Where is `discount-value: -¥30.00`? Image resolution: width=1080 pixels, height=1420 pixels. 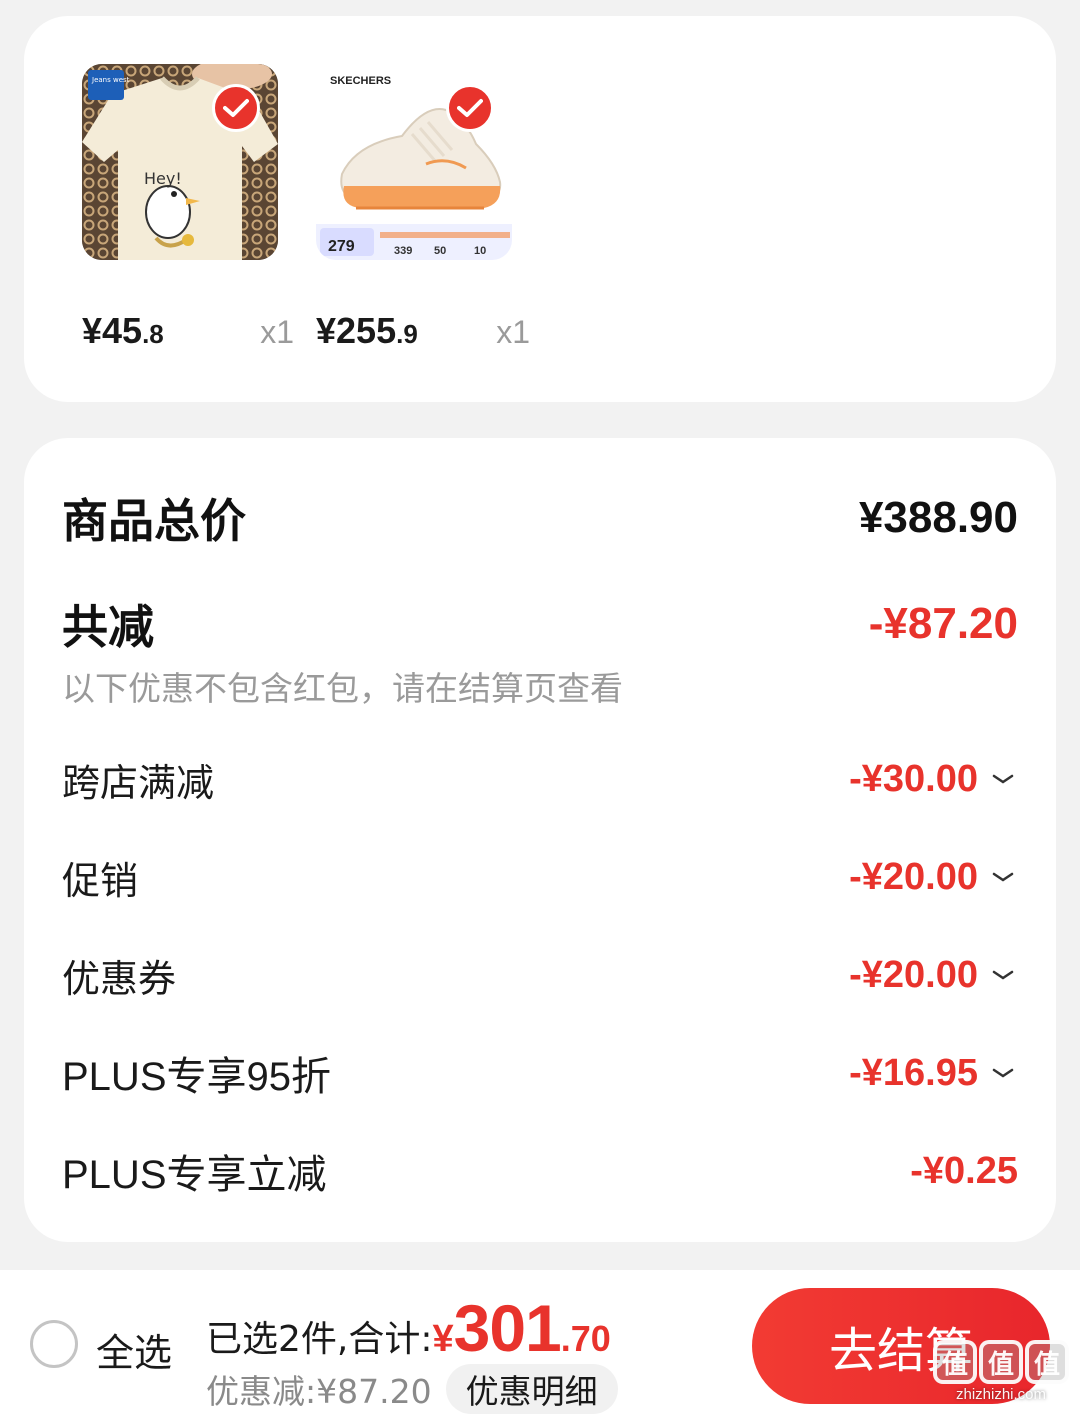 discount-value: -¥30.00 is located at coordinates (913, 778).